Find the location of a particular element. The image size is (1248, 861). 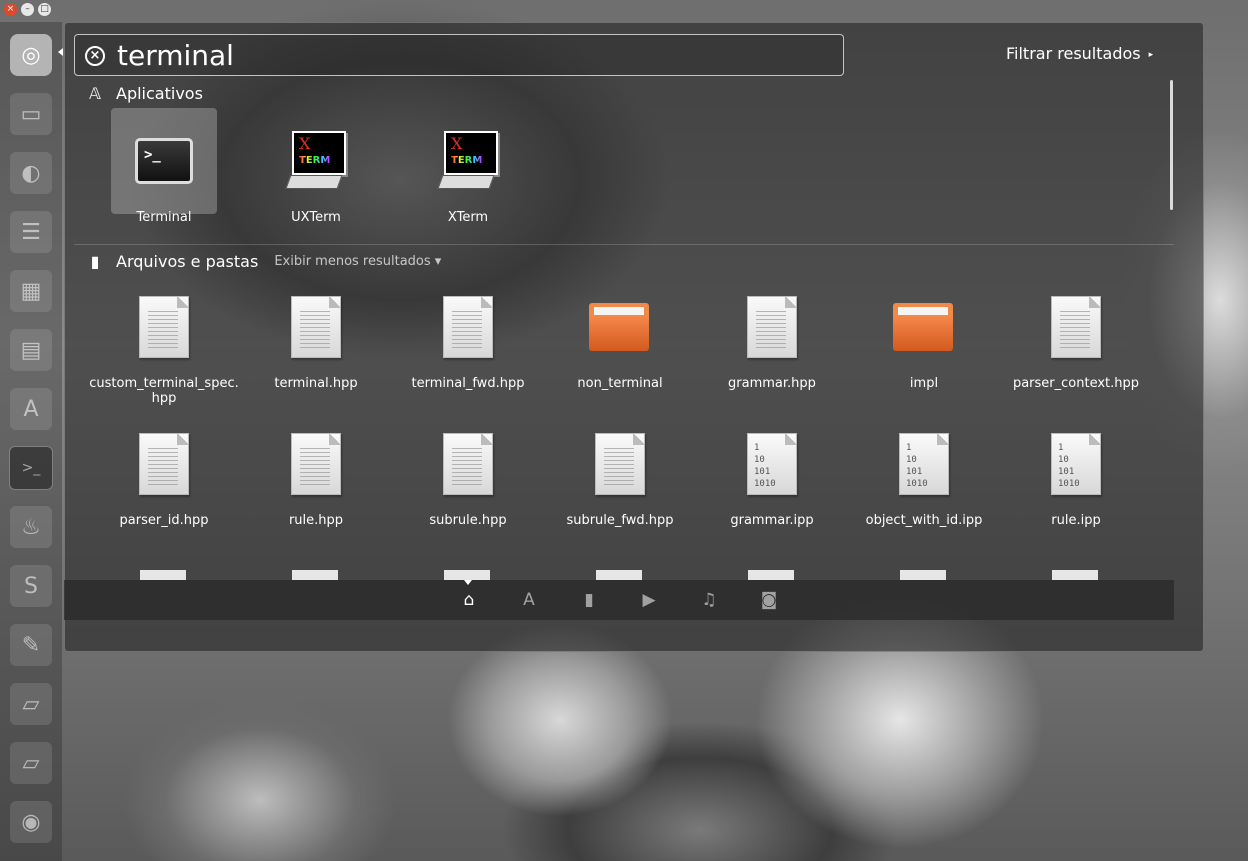

window-controls: × – □ is located at coordinates (27, 9).